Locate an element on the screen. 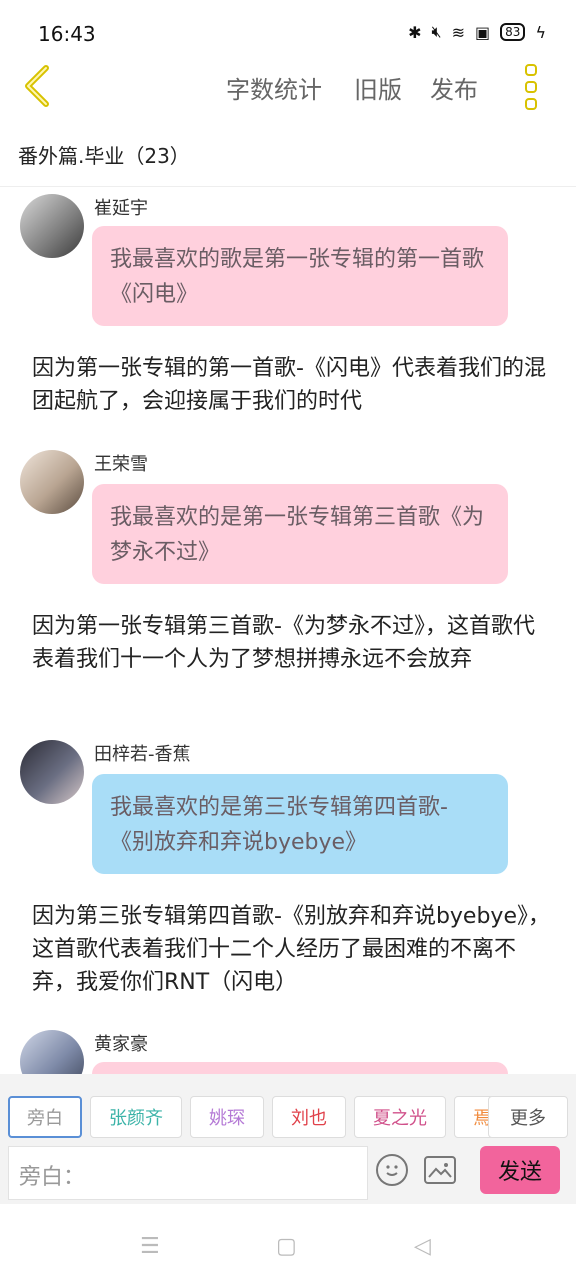  role-chip-label: 姚琛 is located at coordinates (227, 1118).